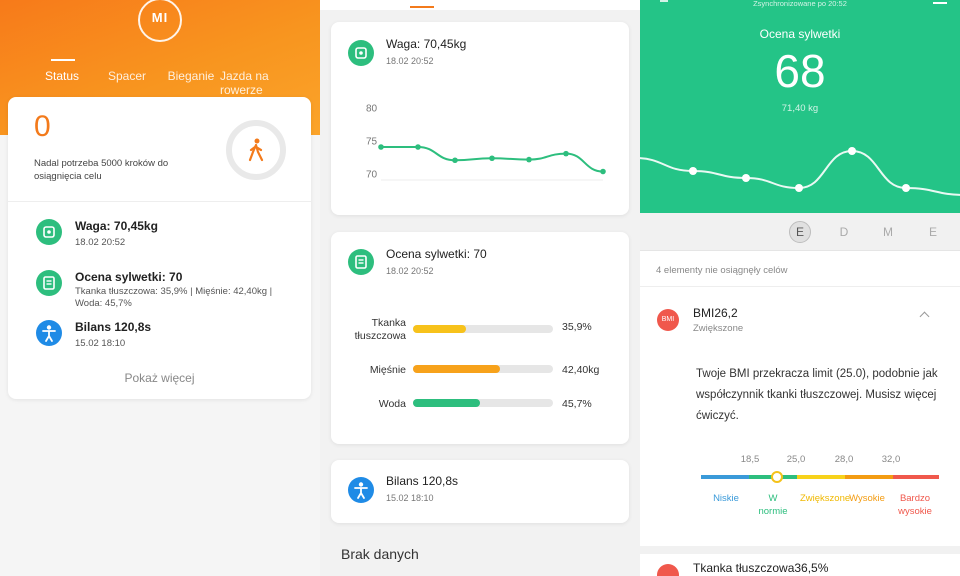 The image size is (960, 576). Describe the element at coordinates (726, 498) in the screenshot. I see `bmi-label-low: Niskie` at that location.